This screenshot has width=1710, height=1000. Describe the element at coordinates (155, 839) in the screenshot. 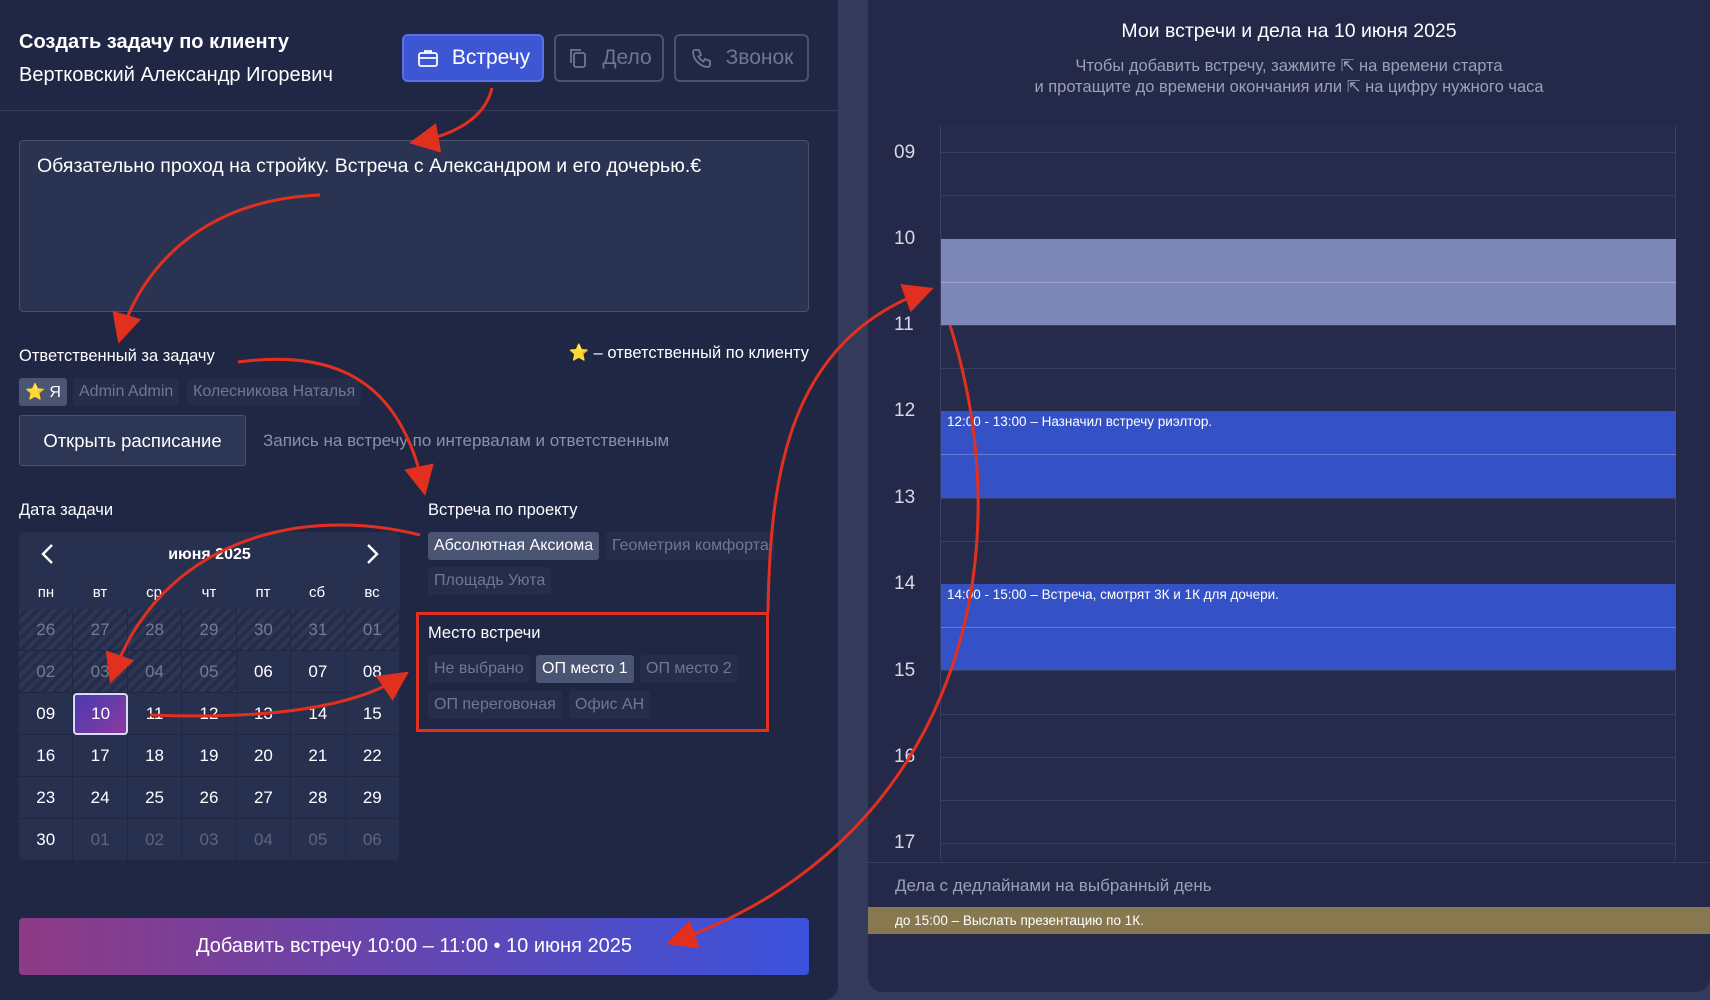

I see `calendar-day: 02` at that location.